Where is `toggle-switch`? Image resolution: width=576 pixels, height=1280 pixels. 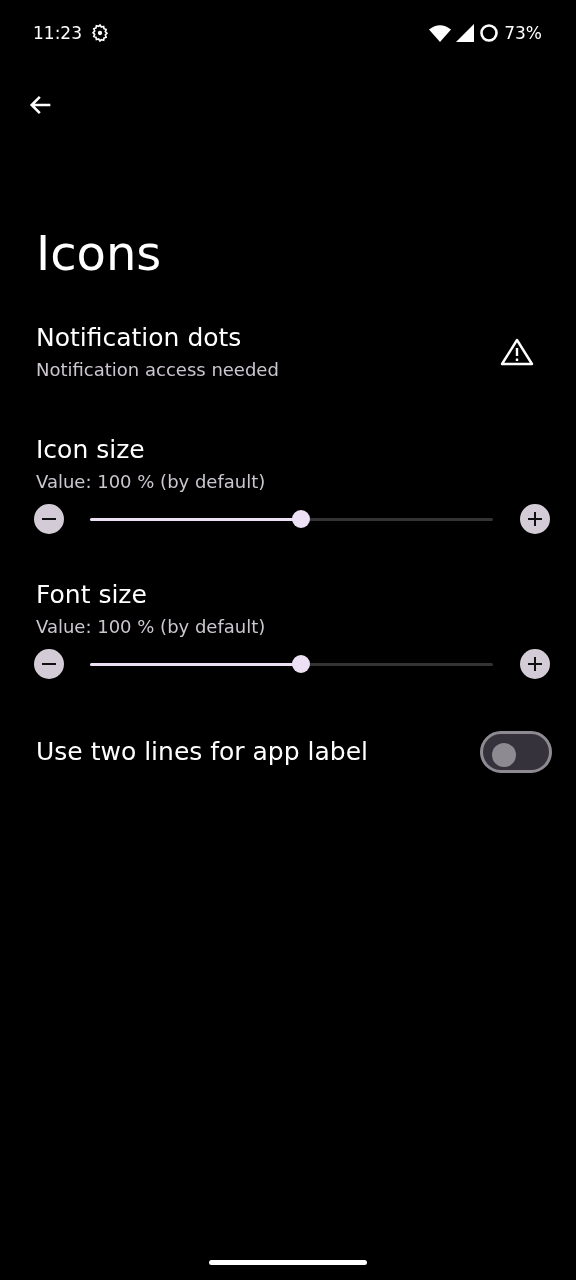
toggle-switch is located at coordinates (516, 752).